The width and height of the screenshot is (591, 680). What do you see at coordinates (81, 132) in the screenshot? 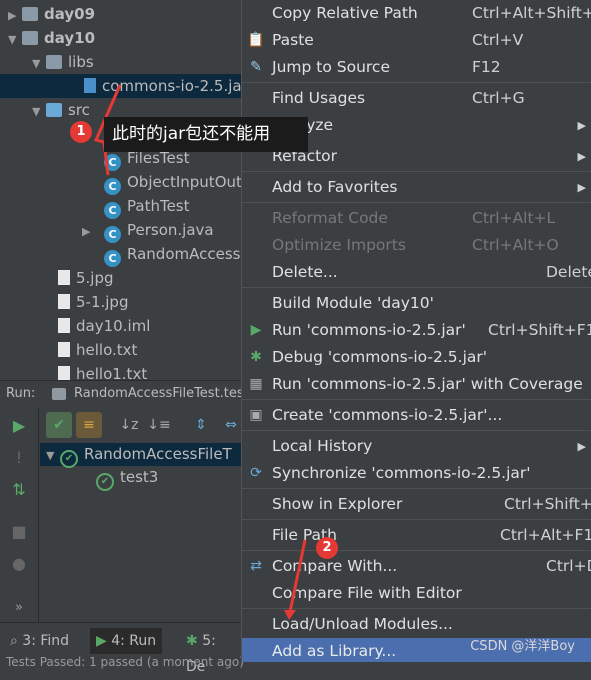
I see `annotation-badge-1: 1` at bounding box center [81, 132].